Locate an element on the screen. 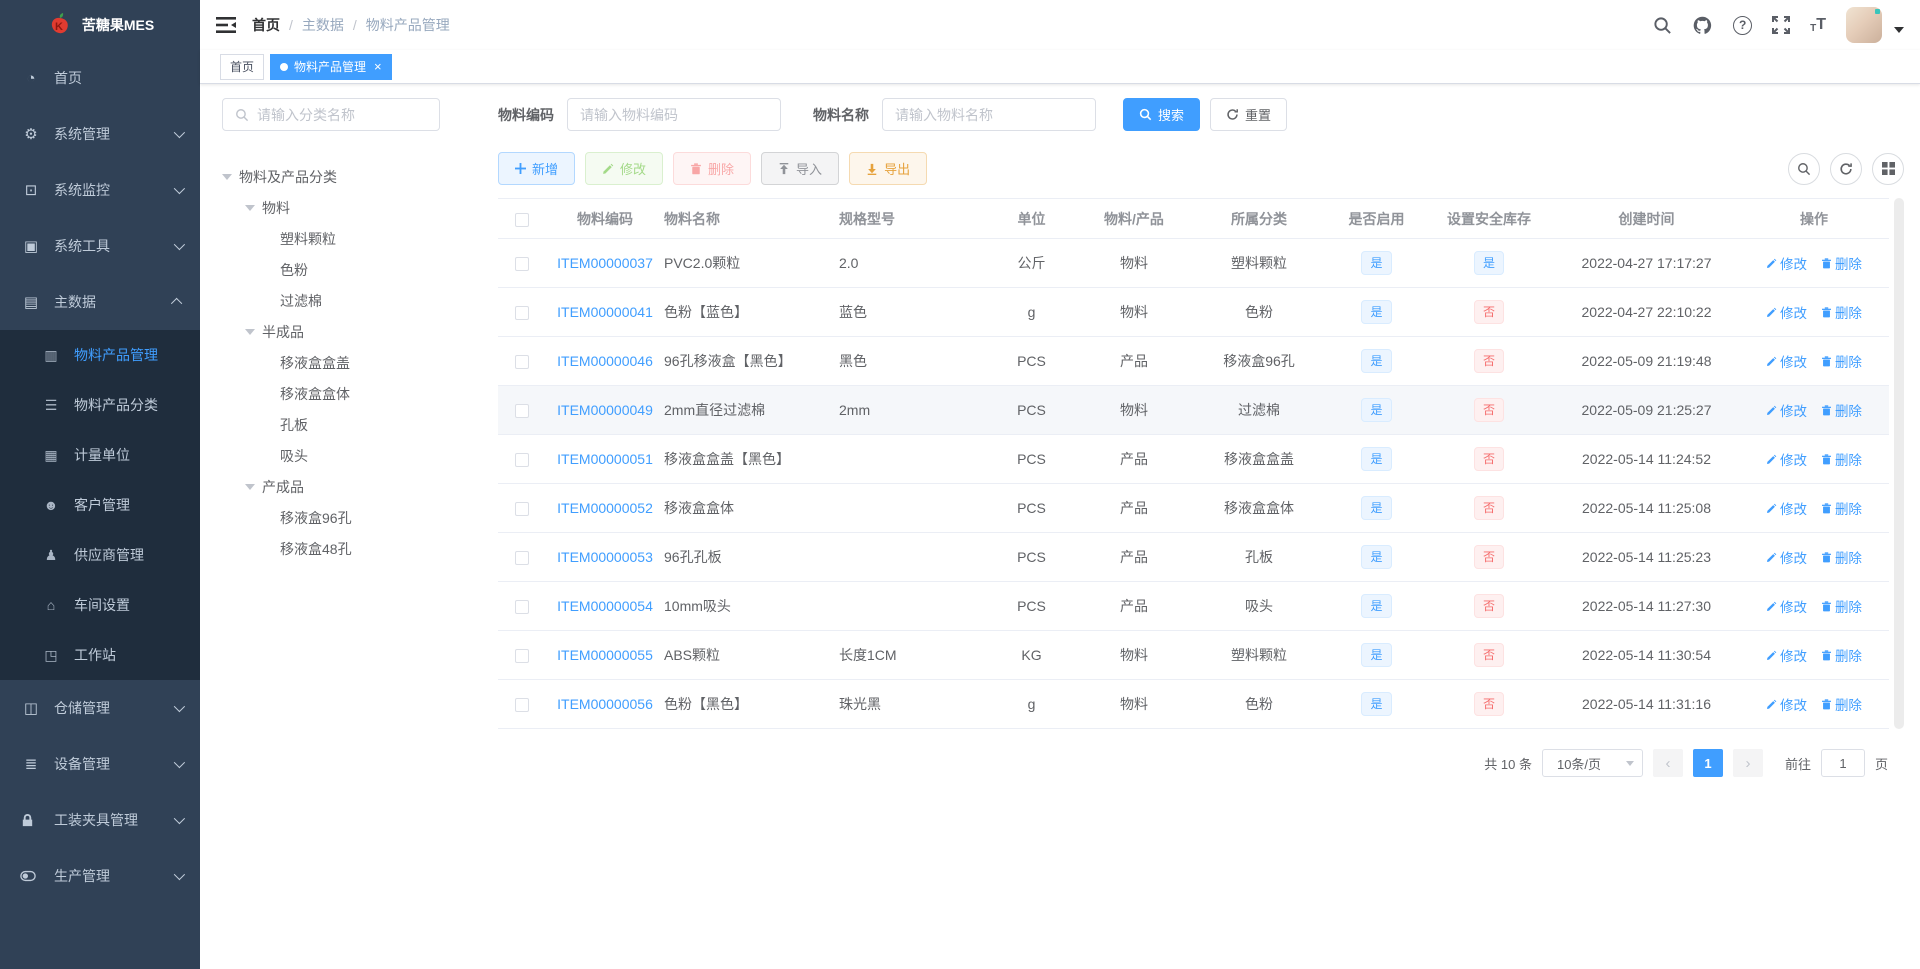  column-settings-button is located at coordinates (1888, 168).